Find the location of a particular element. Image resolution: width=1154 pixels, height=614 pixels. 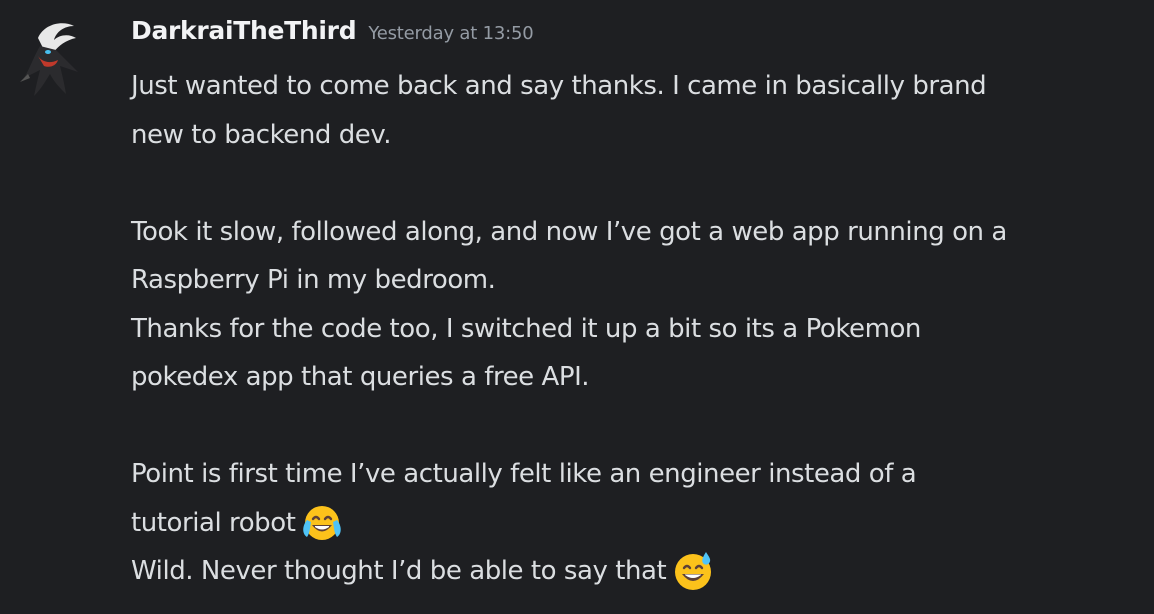

grinning-face-with-sweat-icon is located at coordinates (693, 571).